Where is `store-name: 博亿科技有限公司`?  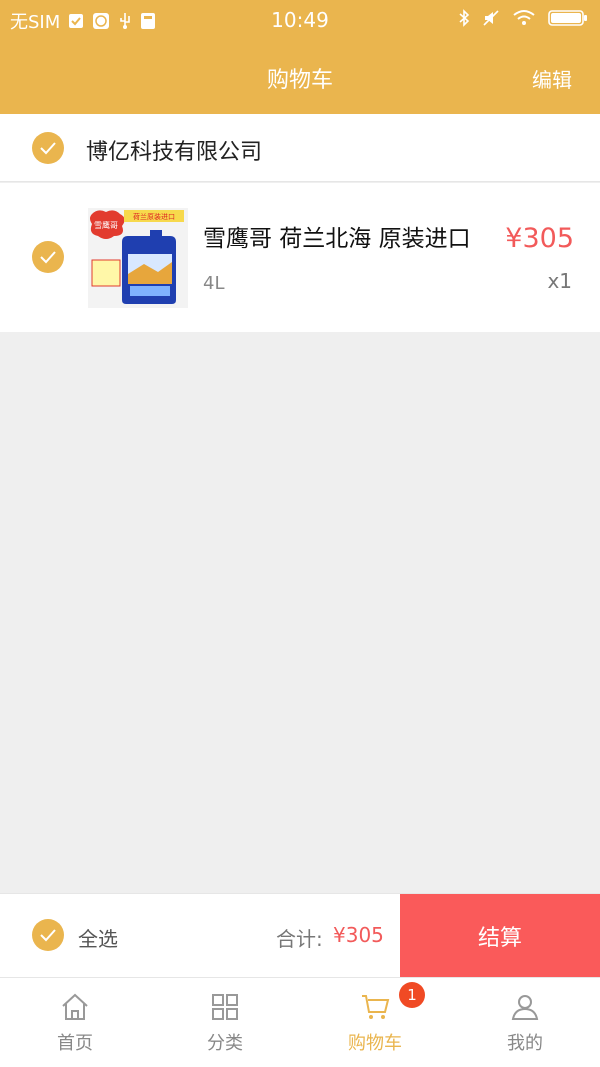
store-name: 博亿科技有限公司 is located at coordinates (174, 150).